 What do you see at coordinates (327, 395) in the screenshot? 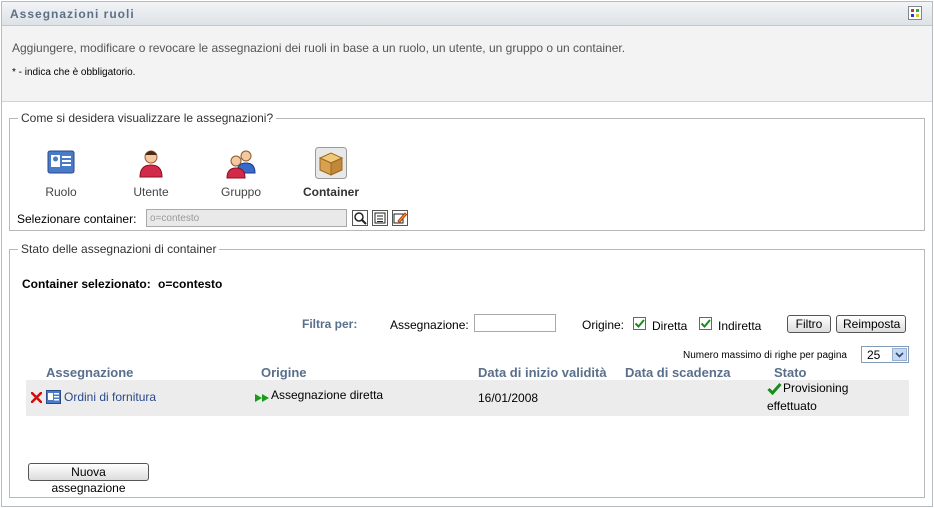
I see `origin-value: Assegnazione diretta` at bounding box center [327, 395].